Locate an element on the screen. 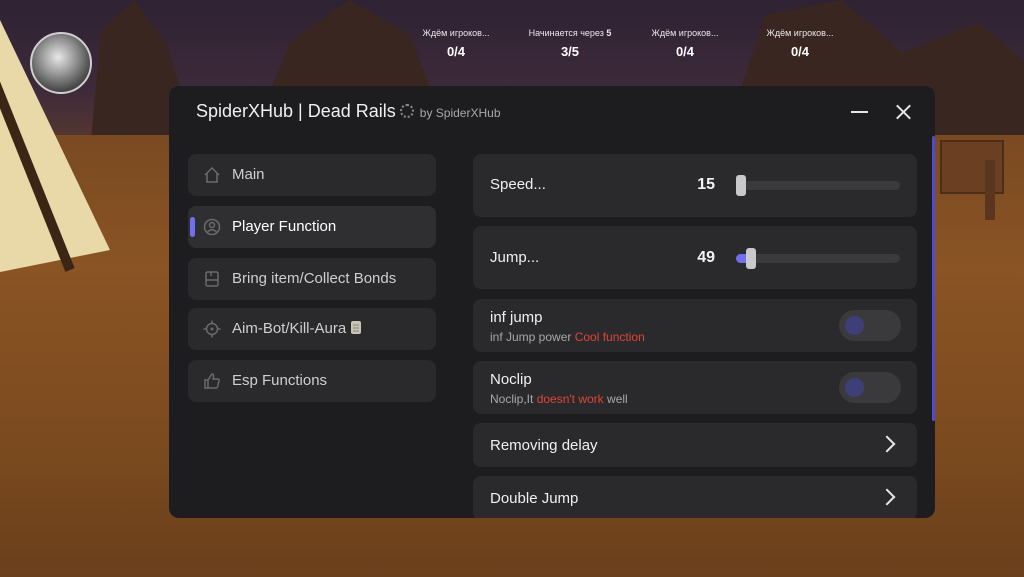 This screenshot has height=577, width=1024. fence-post is located at coordinates (990, 190).